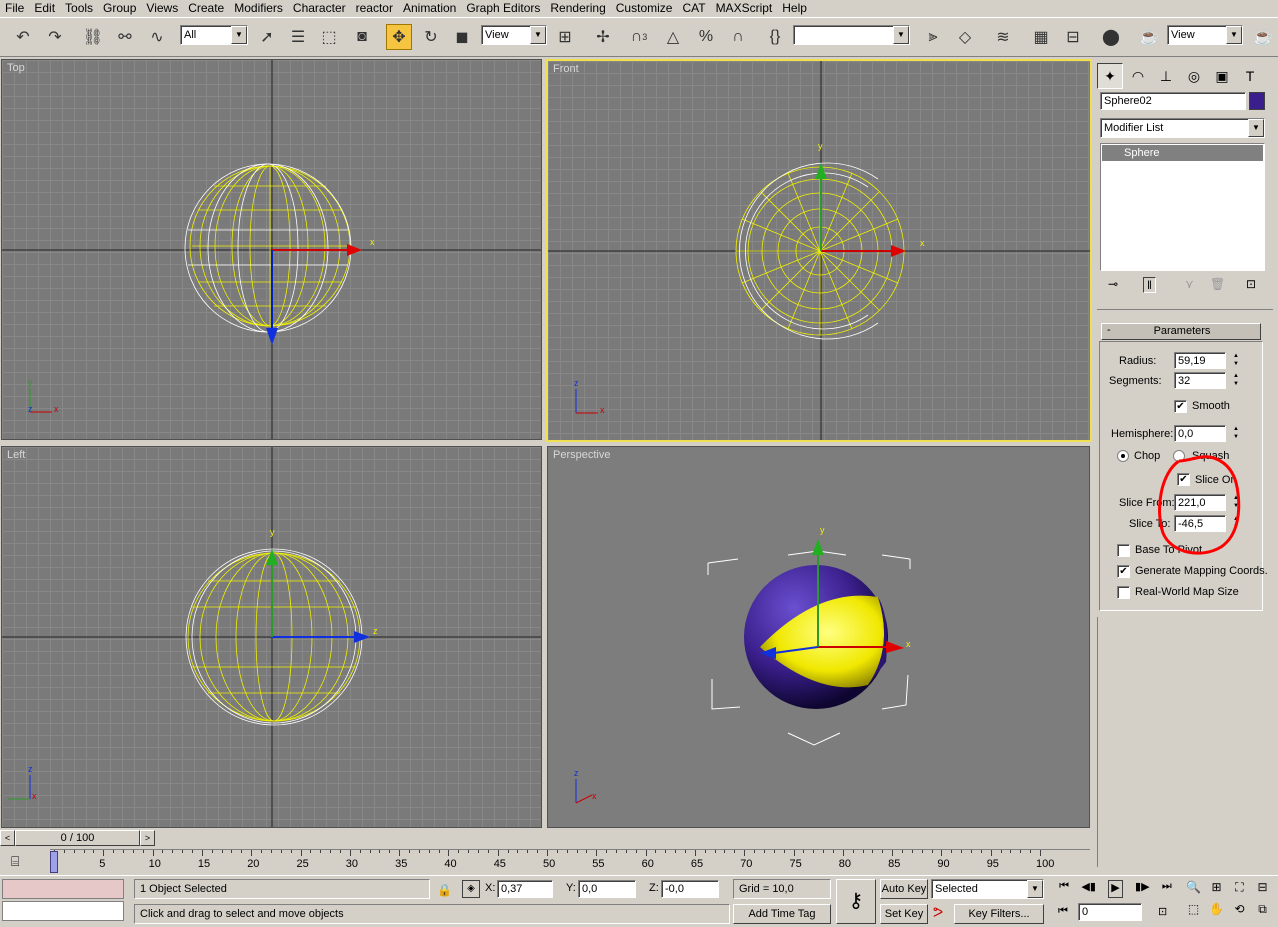  Describe the element at coordinates (319, 8) in the screenshot. I see `menu-item-character: Character` at that location.